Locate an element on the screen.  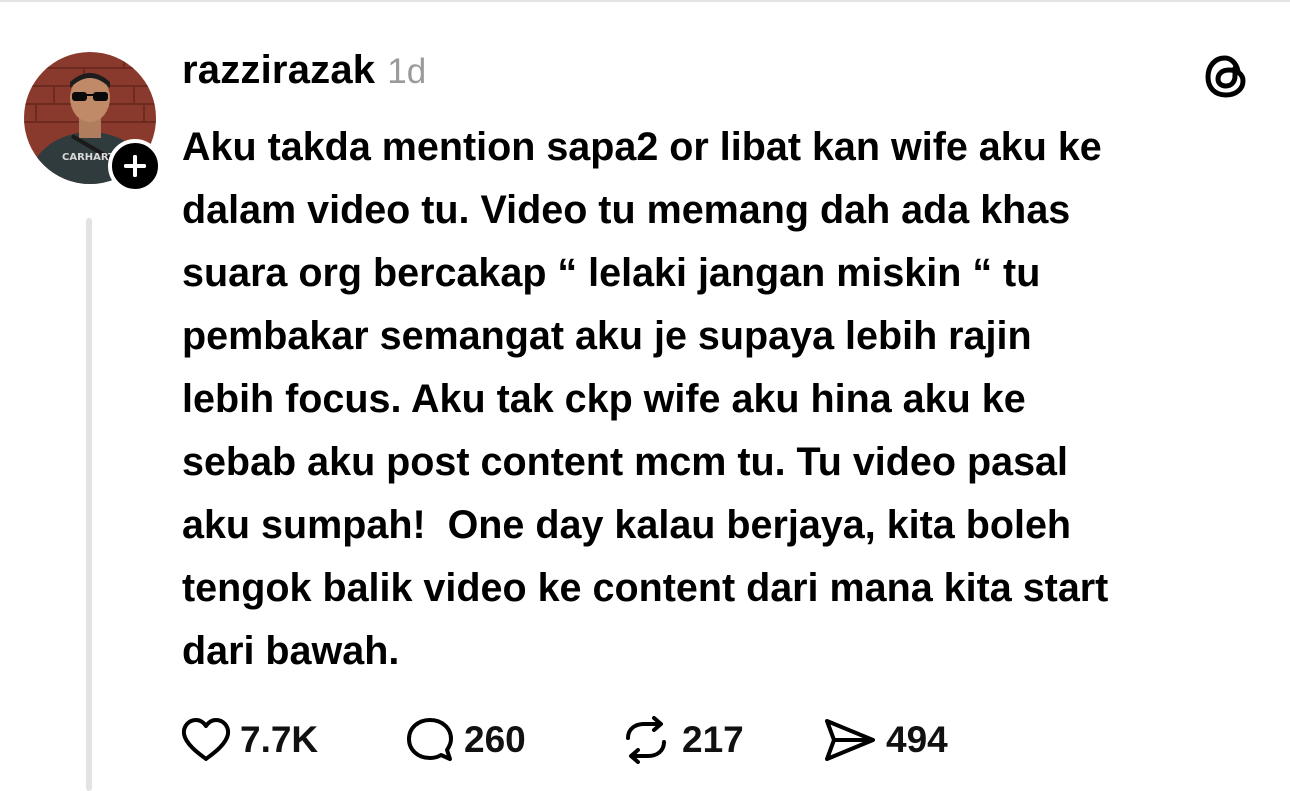
action-bar: 7.7K 260 217 494 is located at coordinates (581, 740).